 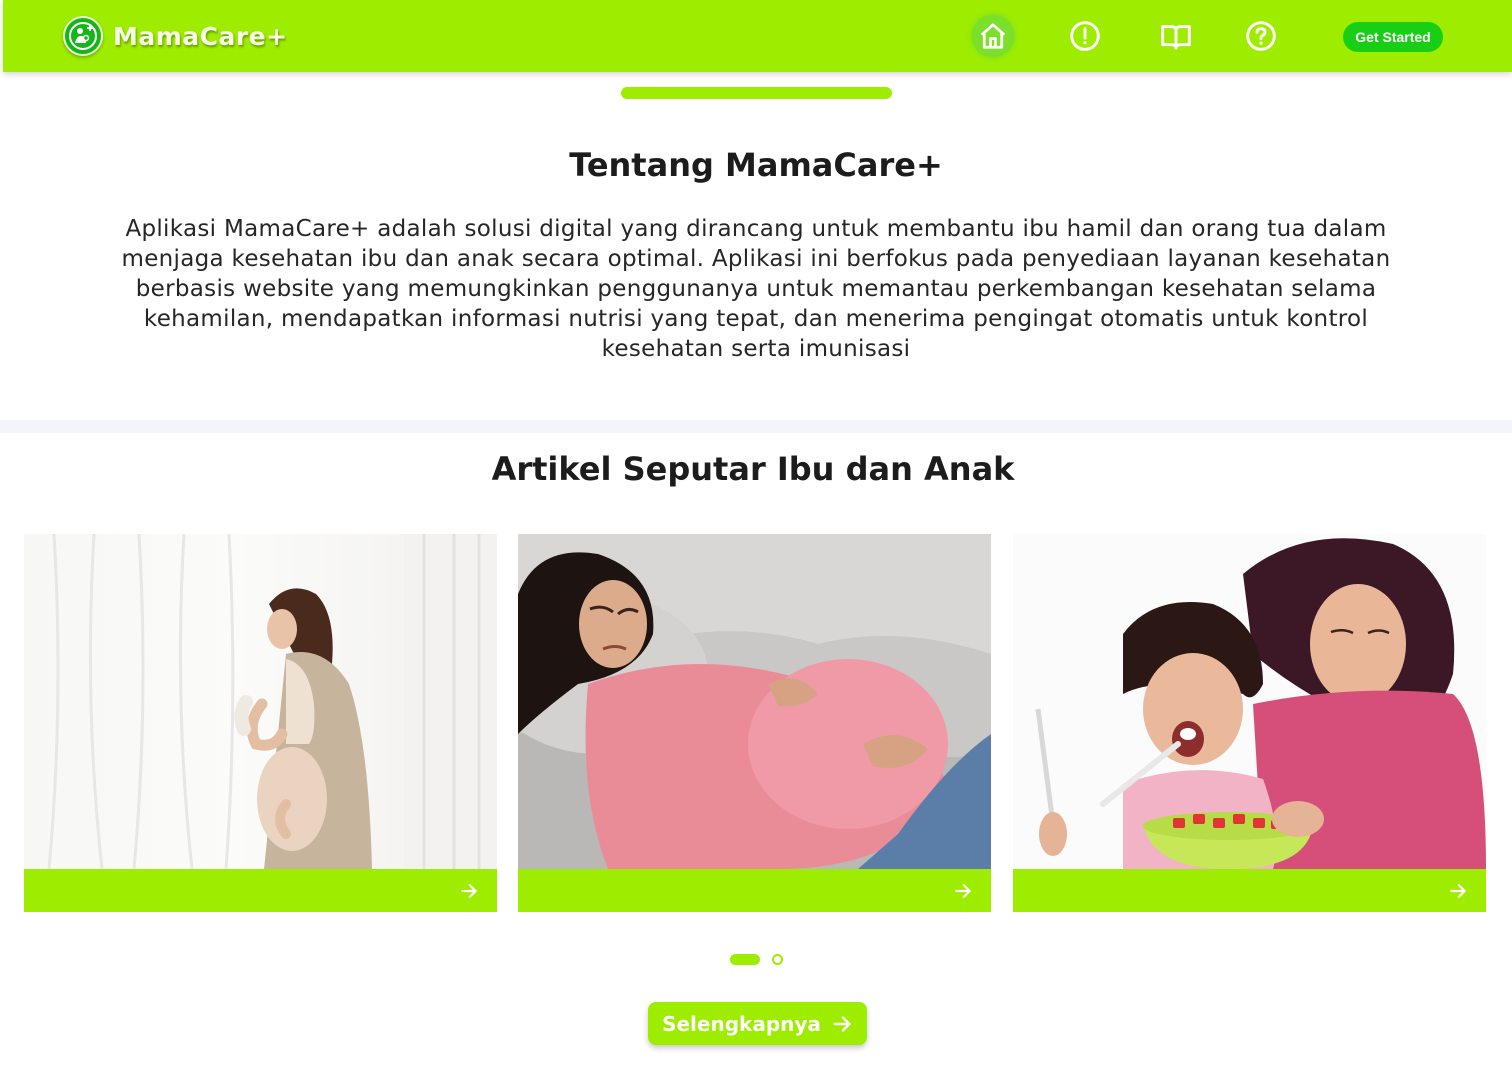 I want to click on pregnant-woman-by-window-photo, so click(x=260, y=701).